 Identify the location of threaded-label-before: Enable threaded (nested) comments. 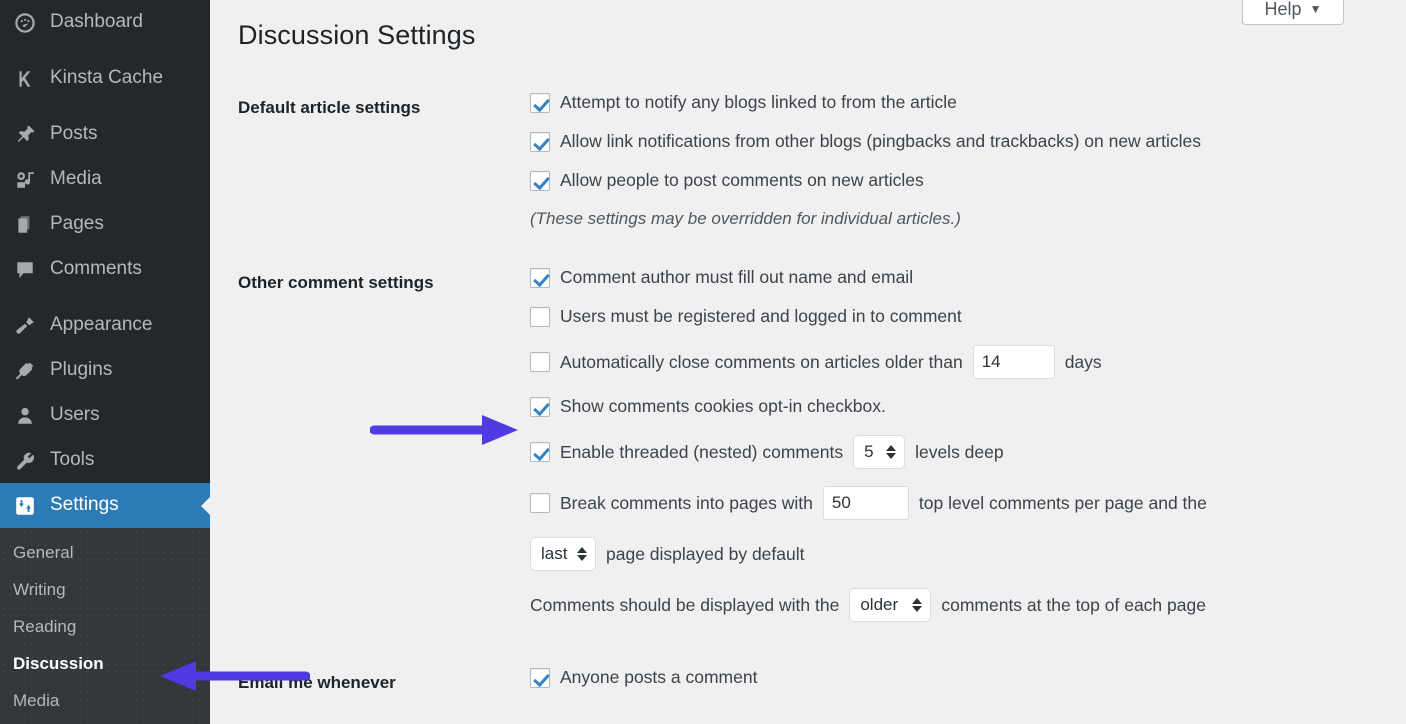
(702, 451).